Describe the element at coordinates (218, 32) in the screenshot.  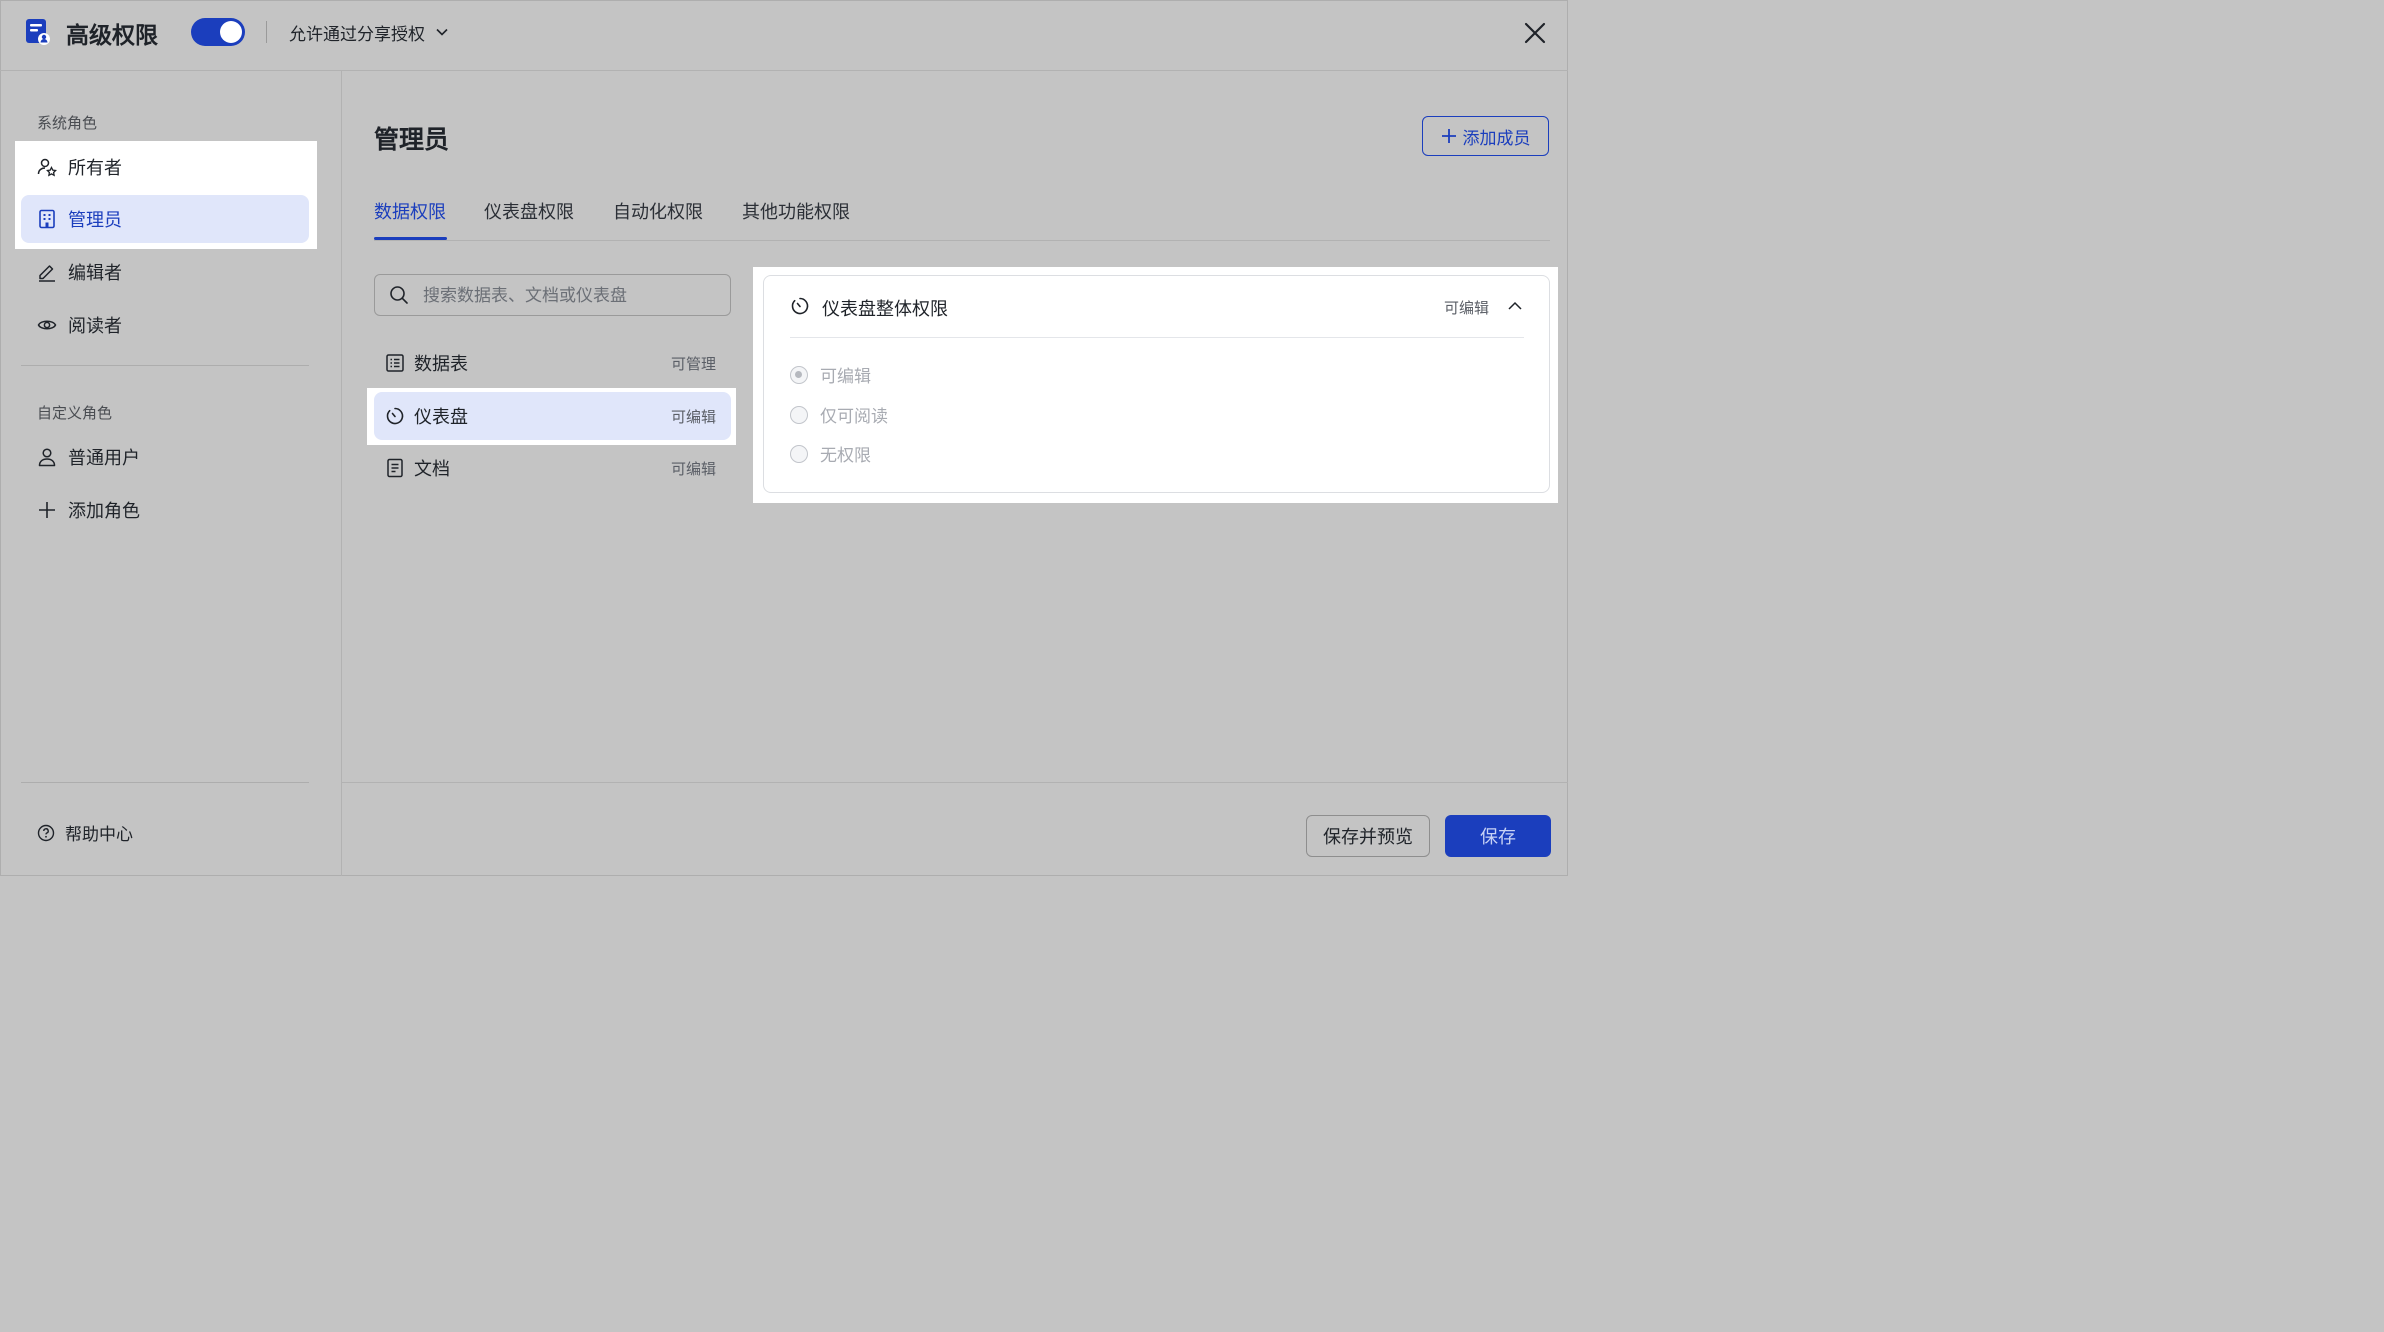
I see `advanced-permission-toggle` at that location.